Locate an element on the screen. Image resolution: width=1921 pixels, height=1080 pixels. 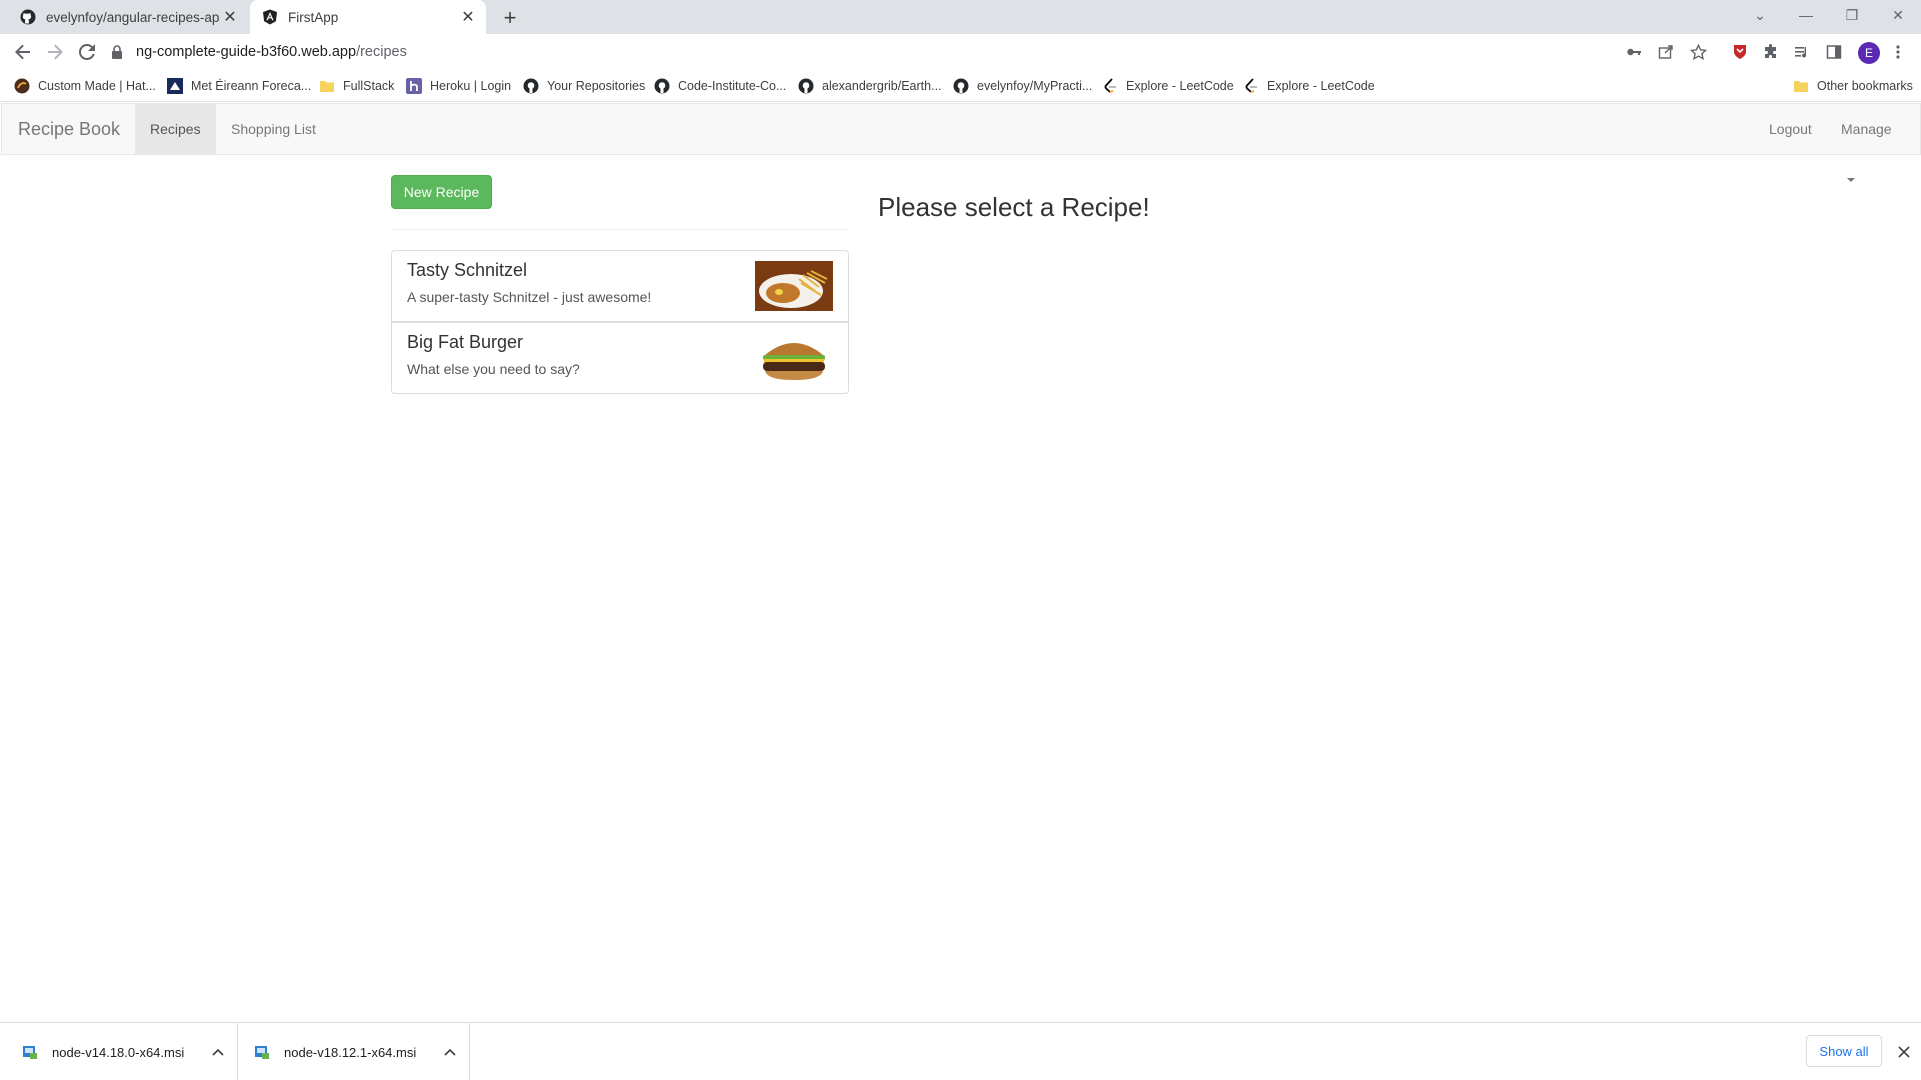
arrow-right-icon is located at coordinates (55, 52).